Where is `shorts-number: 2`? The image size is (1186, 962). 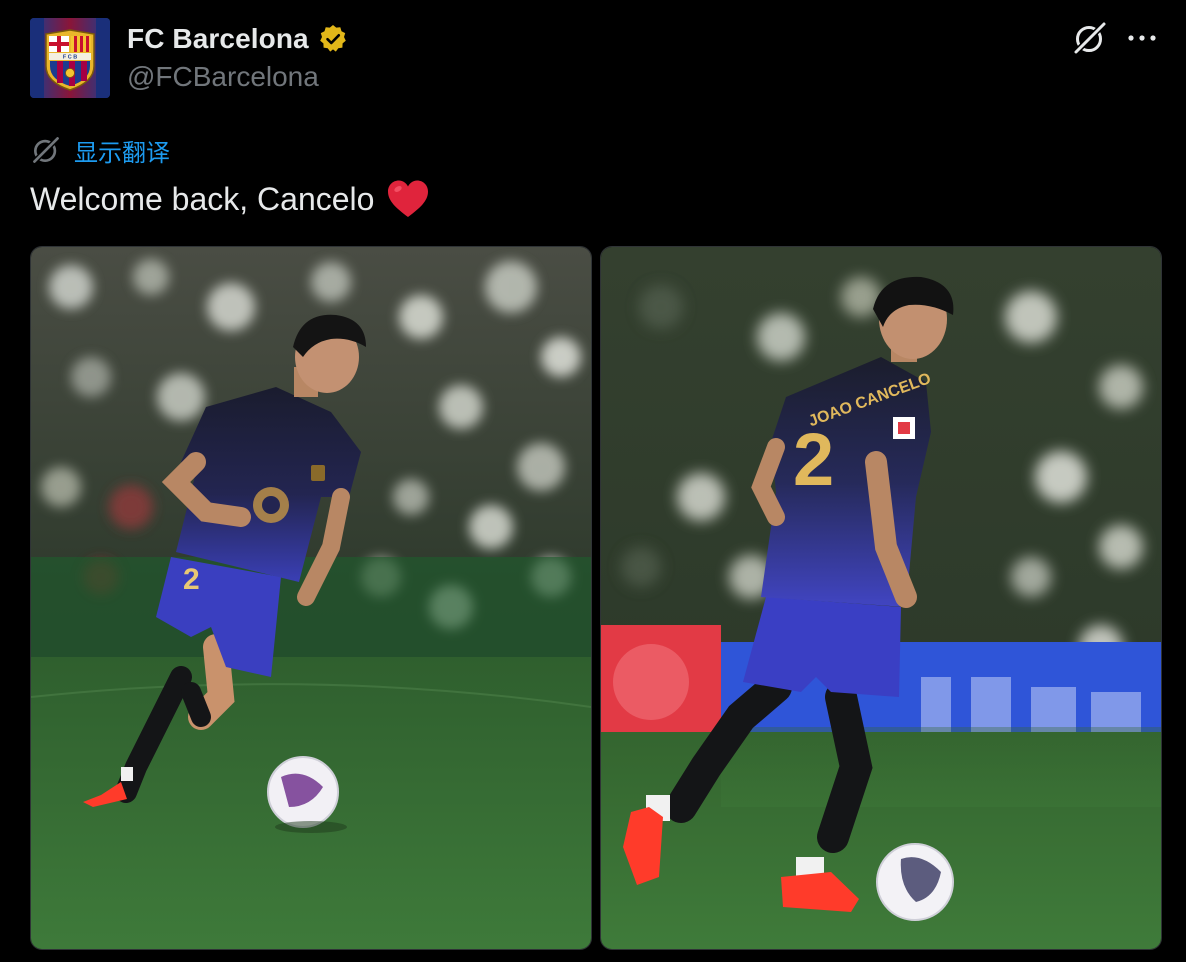
shorts-number: 2 is located at coordinates (191, 579).